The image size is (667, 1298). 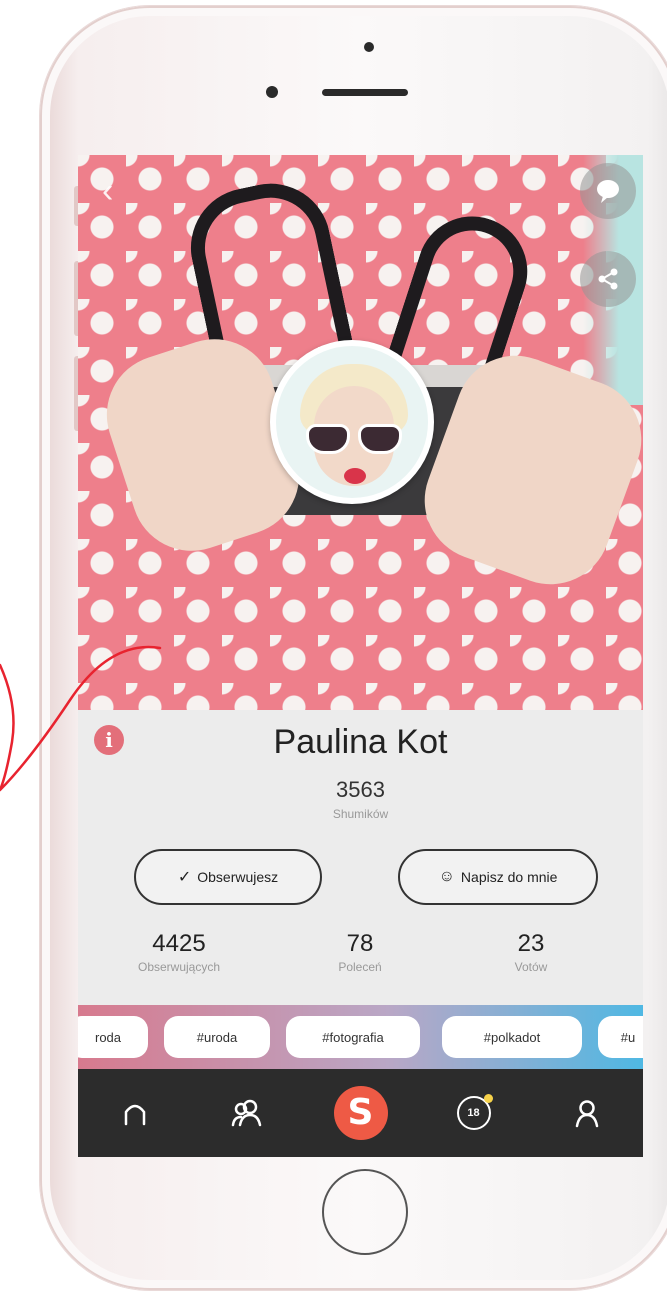 I want to click on users-icon, so click(x=246, y=1113).